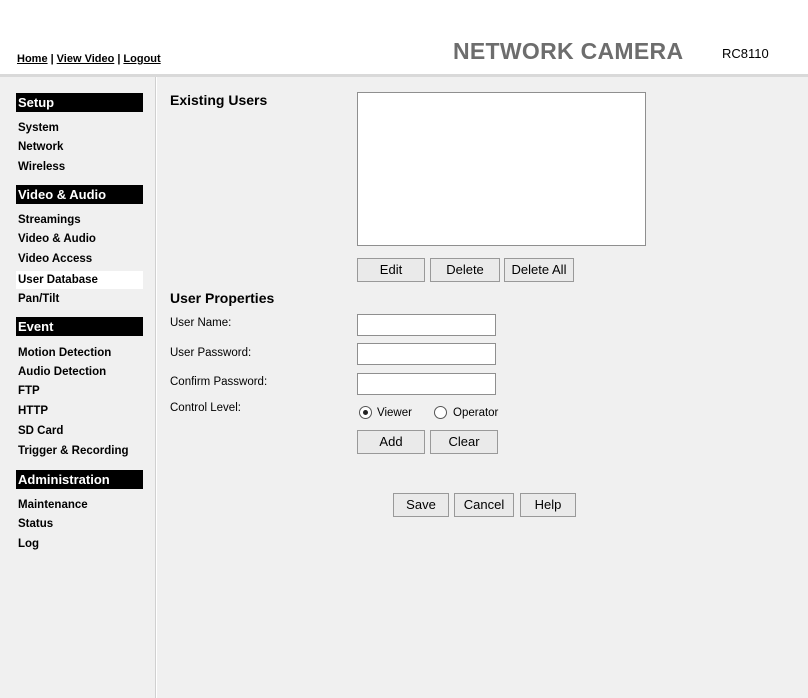 The height and width of the screenshot is (698, 808). What do you see at coordinates (426, 354) in the screenshot?
I see `user-password-input` at bounding box center [426, 354].